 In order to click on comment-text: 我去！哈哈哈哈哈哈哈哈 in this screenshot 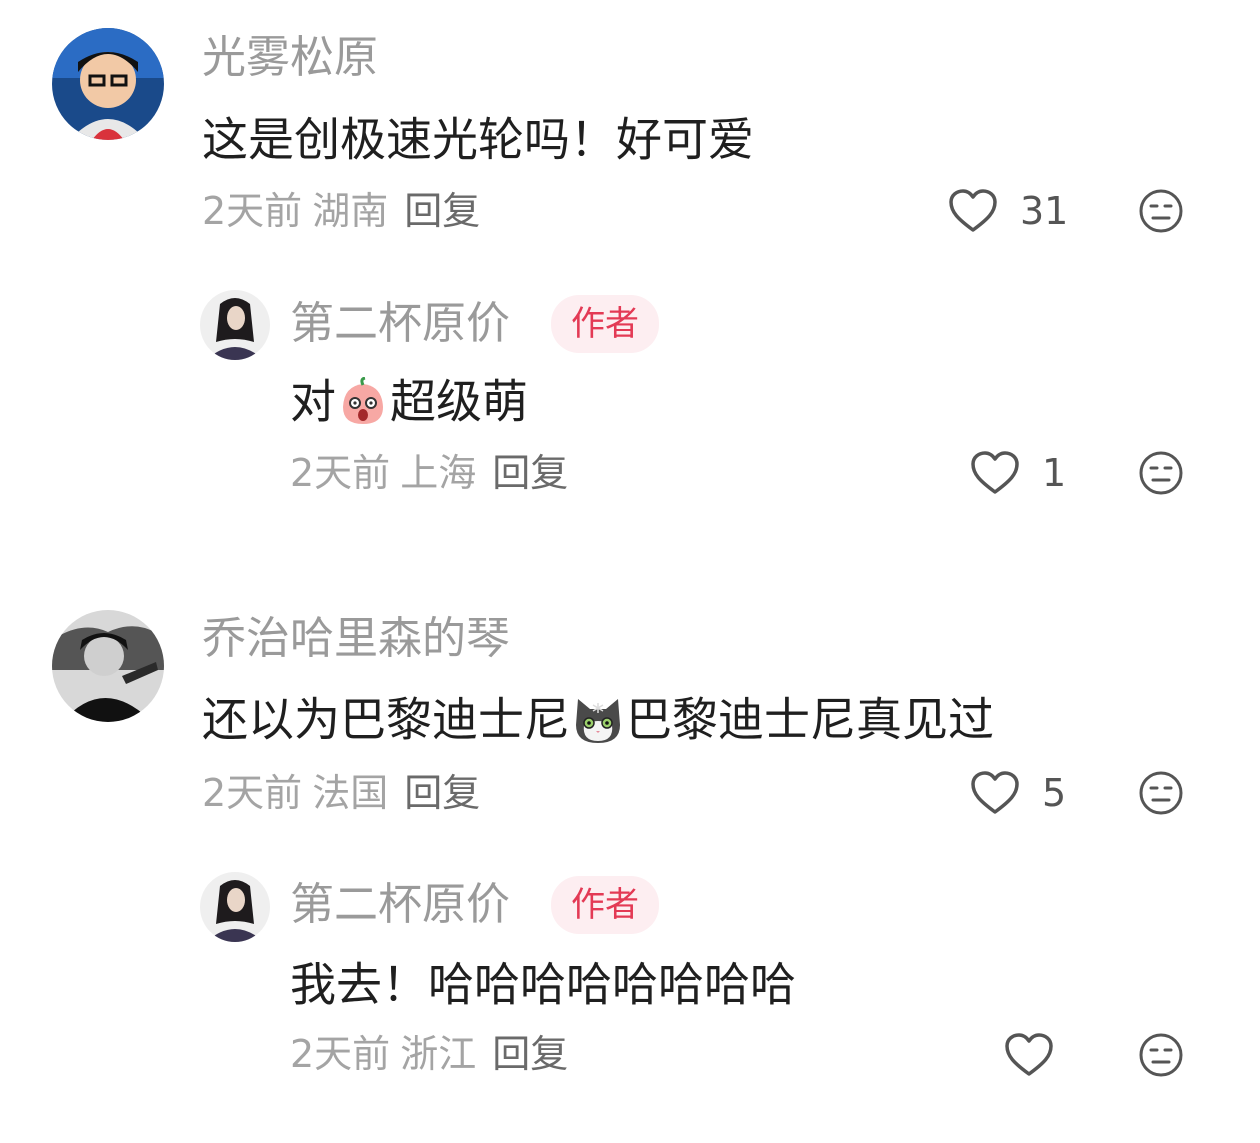, I will do `click(543, 983)`.